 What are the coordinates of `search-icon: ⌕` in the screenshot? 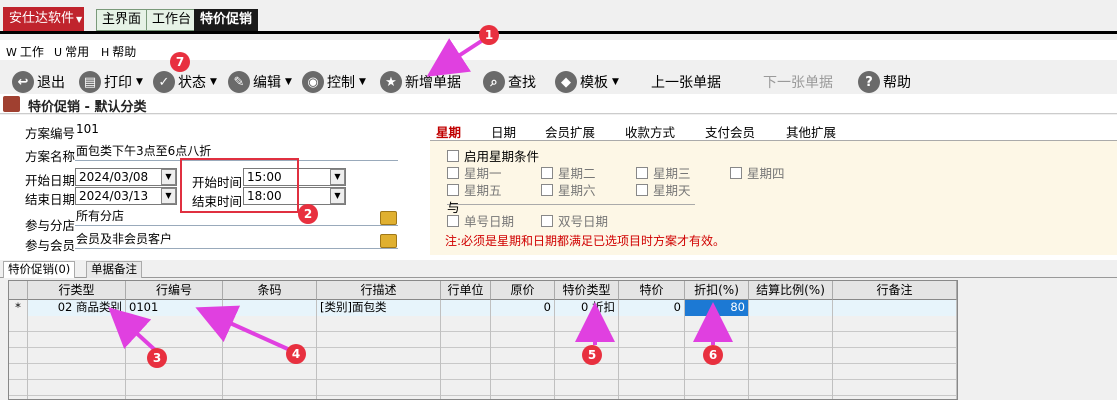 It's located at (494, 82).